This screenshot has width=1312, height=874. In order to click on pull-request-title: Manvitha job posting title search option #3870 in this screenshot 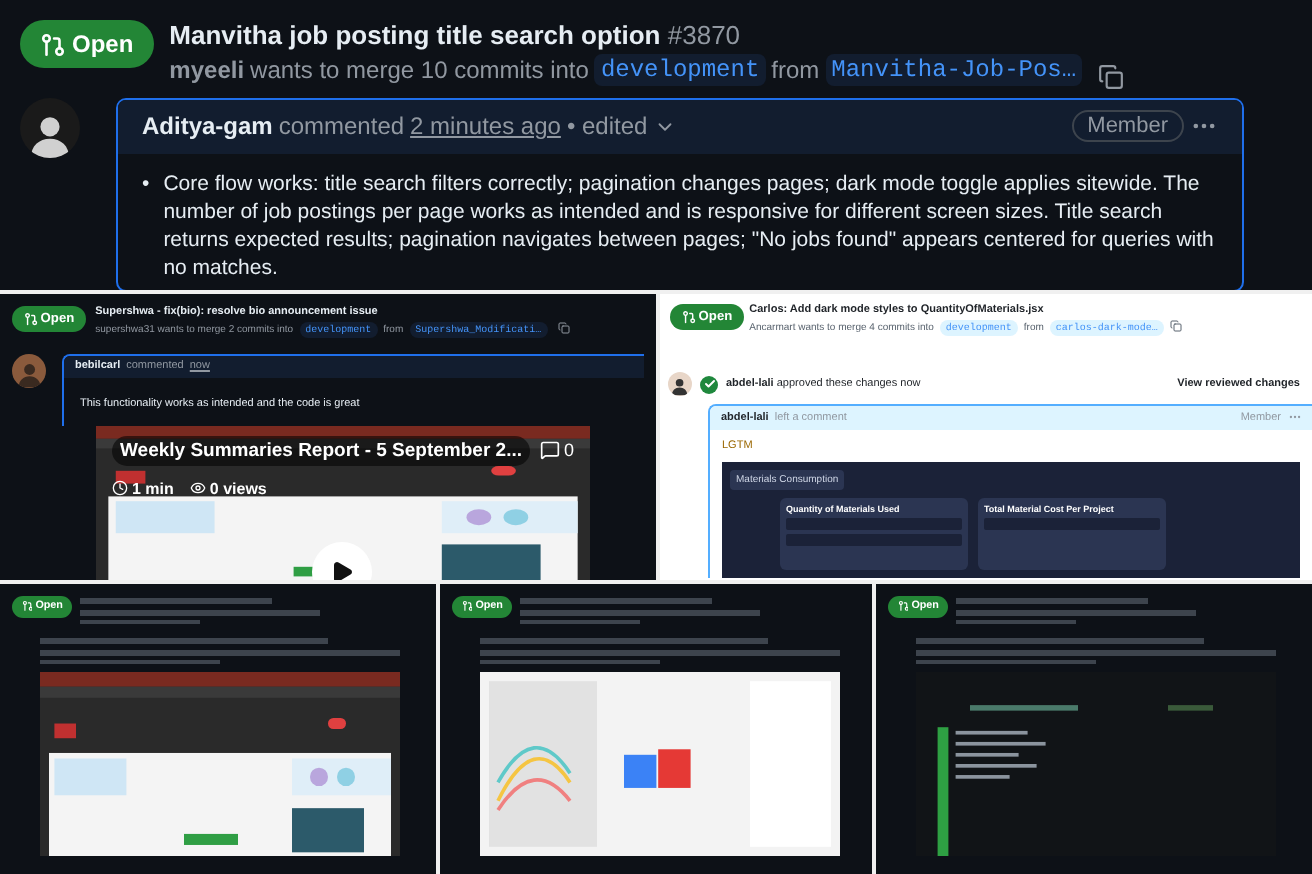, I will do `click(456, 35)`.